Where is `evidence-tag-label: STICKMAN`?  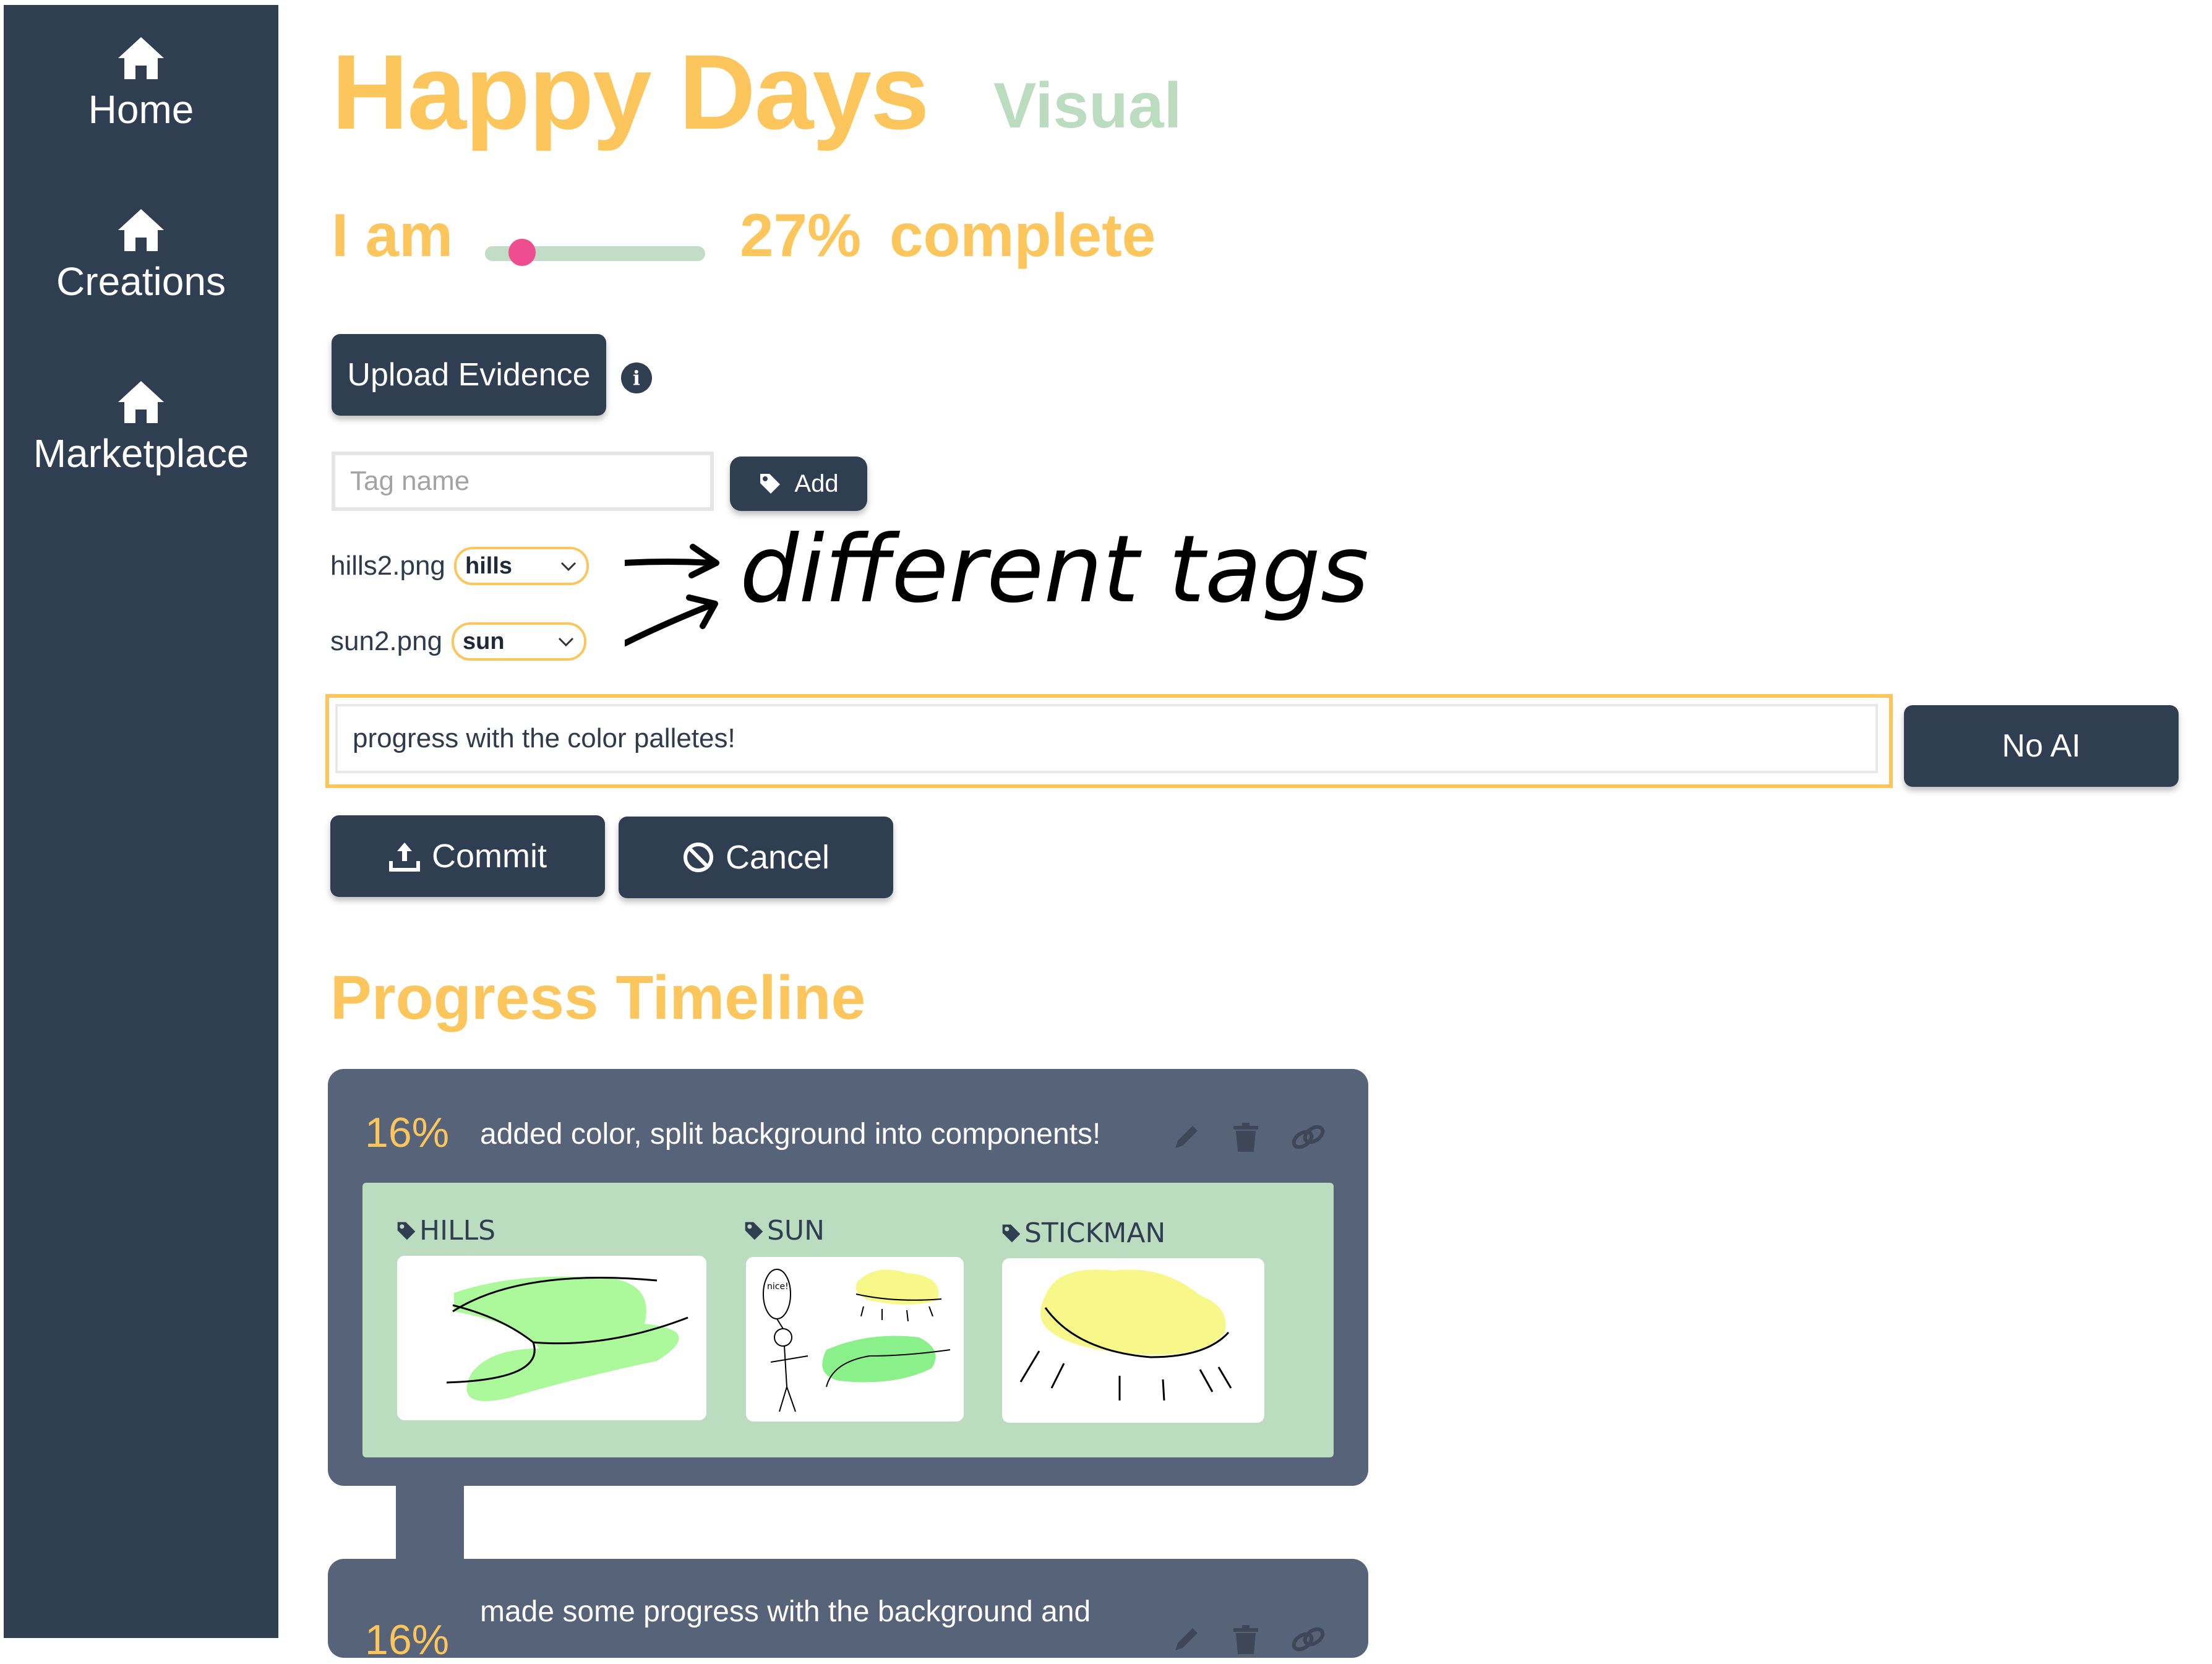
evidence-tag-label: STICKMAN is located at coordinates (1083, 1233).